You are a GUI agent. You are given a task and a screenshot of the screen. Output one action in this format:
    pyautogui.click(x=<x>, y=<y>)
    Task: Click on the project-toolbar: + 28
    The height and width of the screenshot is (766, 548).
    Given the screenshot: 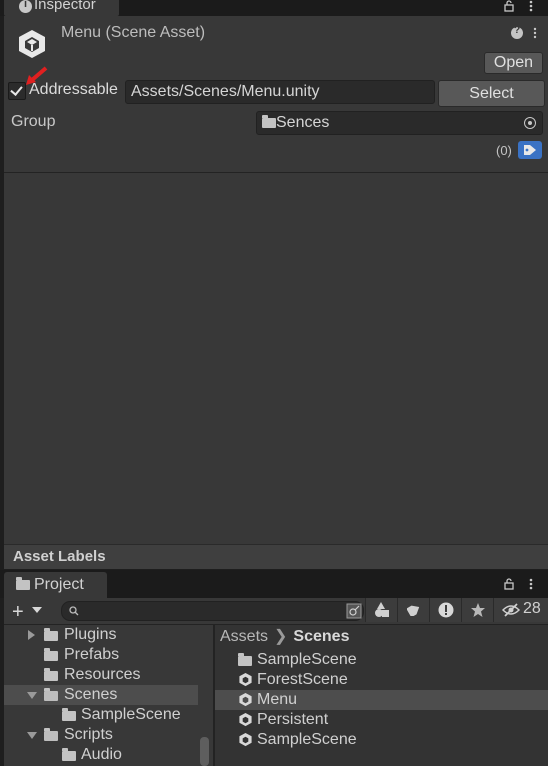 What is the action you would take?
    pyautogui.click(x=276, y=611)
    